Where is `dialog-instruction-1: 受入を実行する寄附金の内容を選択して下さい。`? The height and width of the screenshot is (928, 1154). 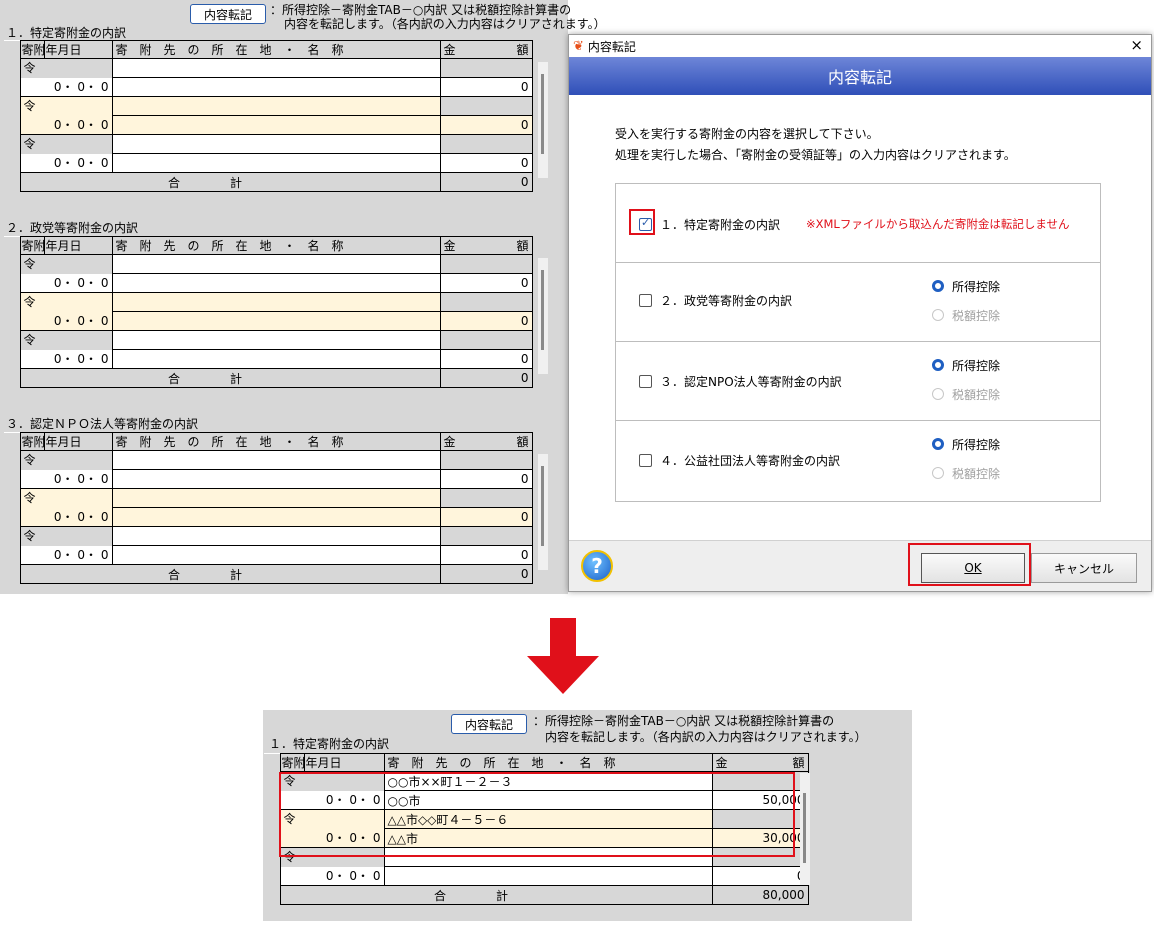 dialog-instruction-1: 受入を実行する寄附金の内容を選択して下さい。 is located at coordinates (747, 134).